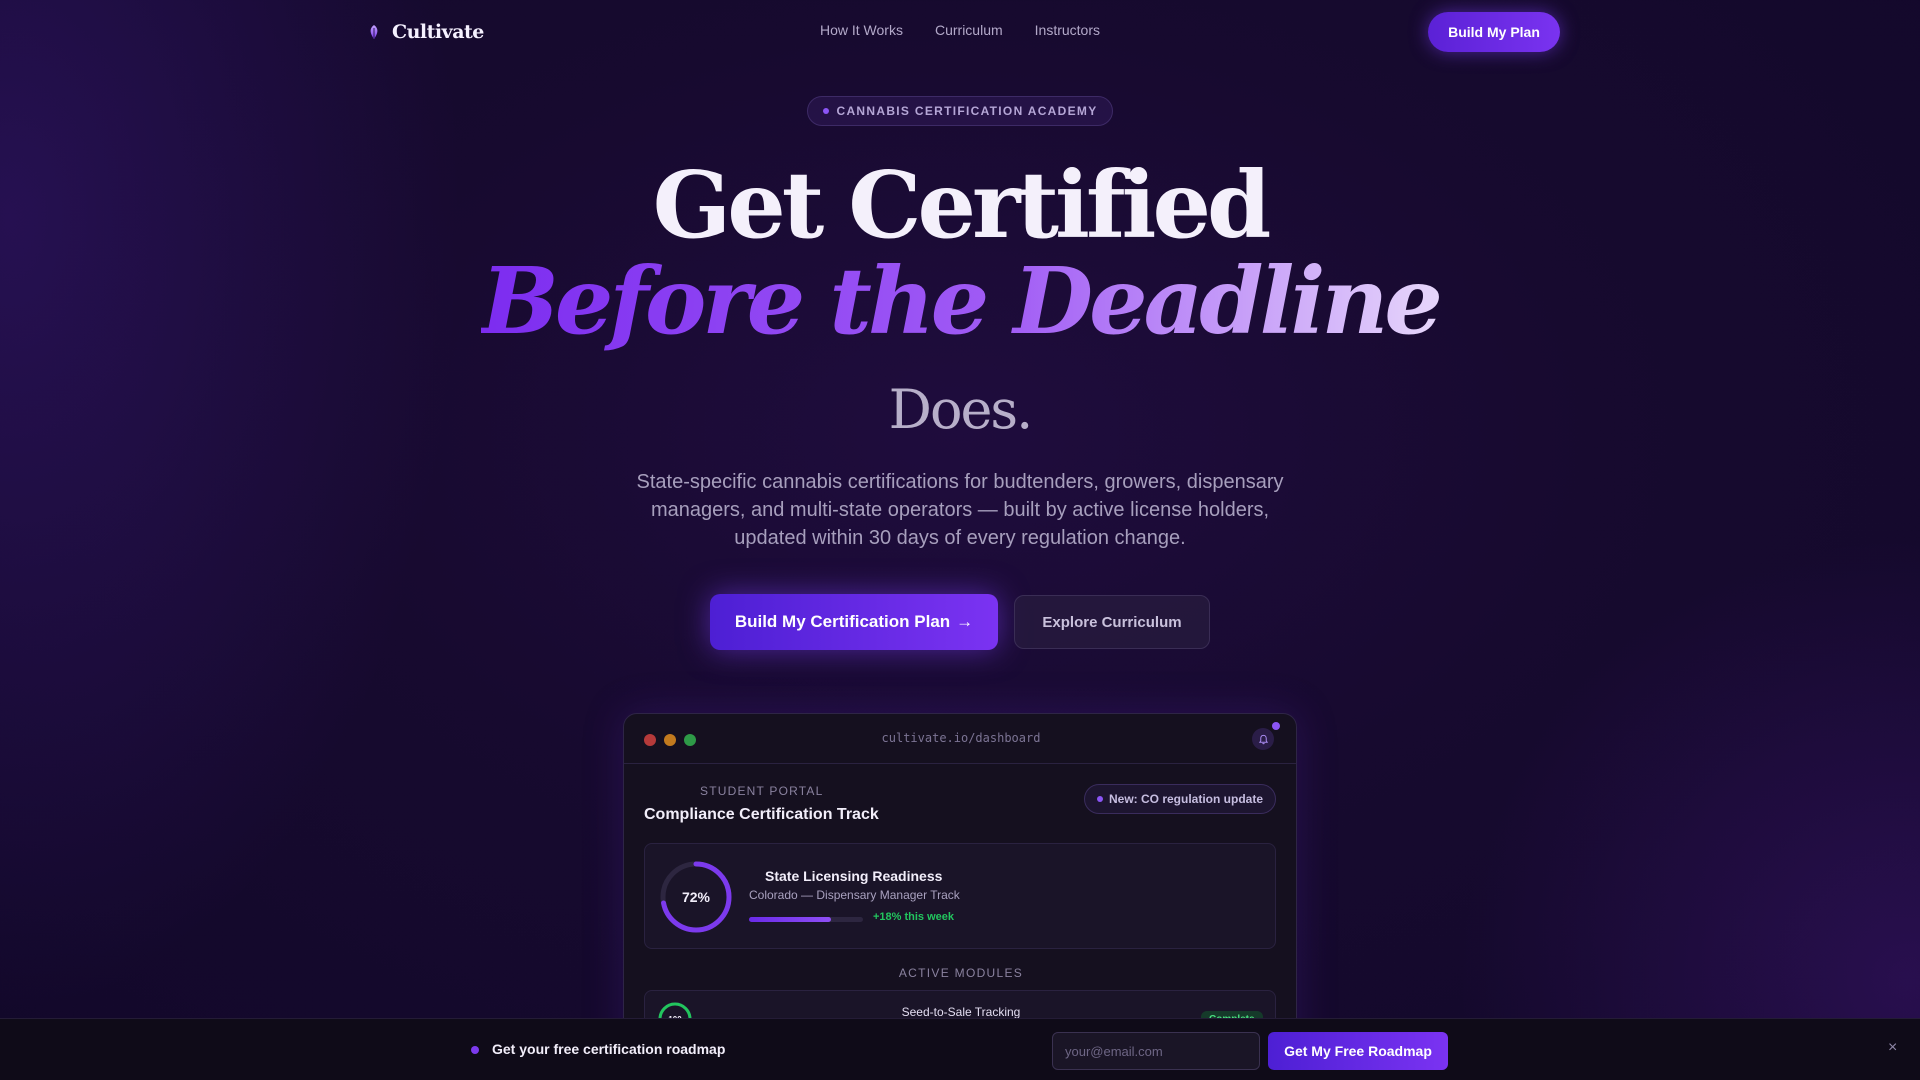 This screenshot has height=1080, width=1920. I want to click on news-dot, so click(1099, 799).